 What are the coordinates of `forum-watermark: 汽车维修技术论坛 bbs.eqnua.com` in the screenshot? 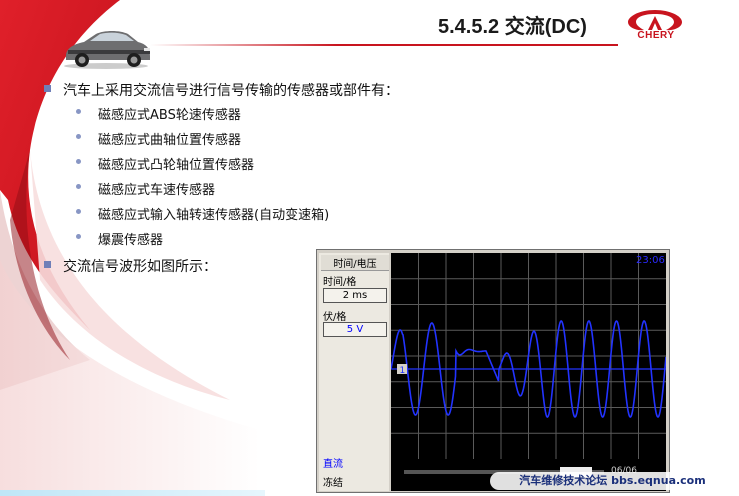 It's located at (612, 481).